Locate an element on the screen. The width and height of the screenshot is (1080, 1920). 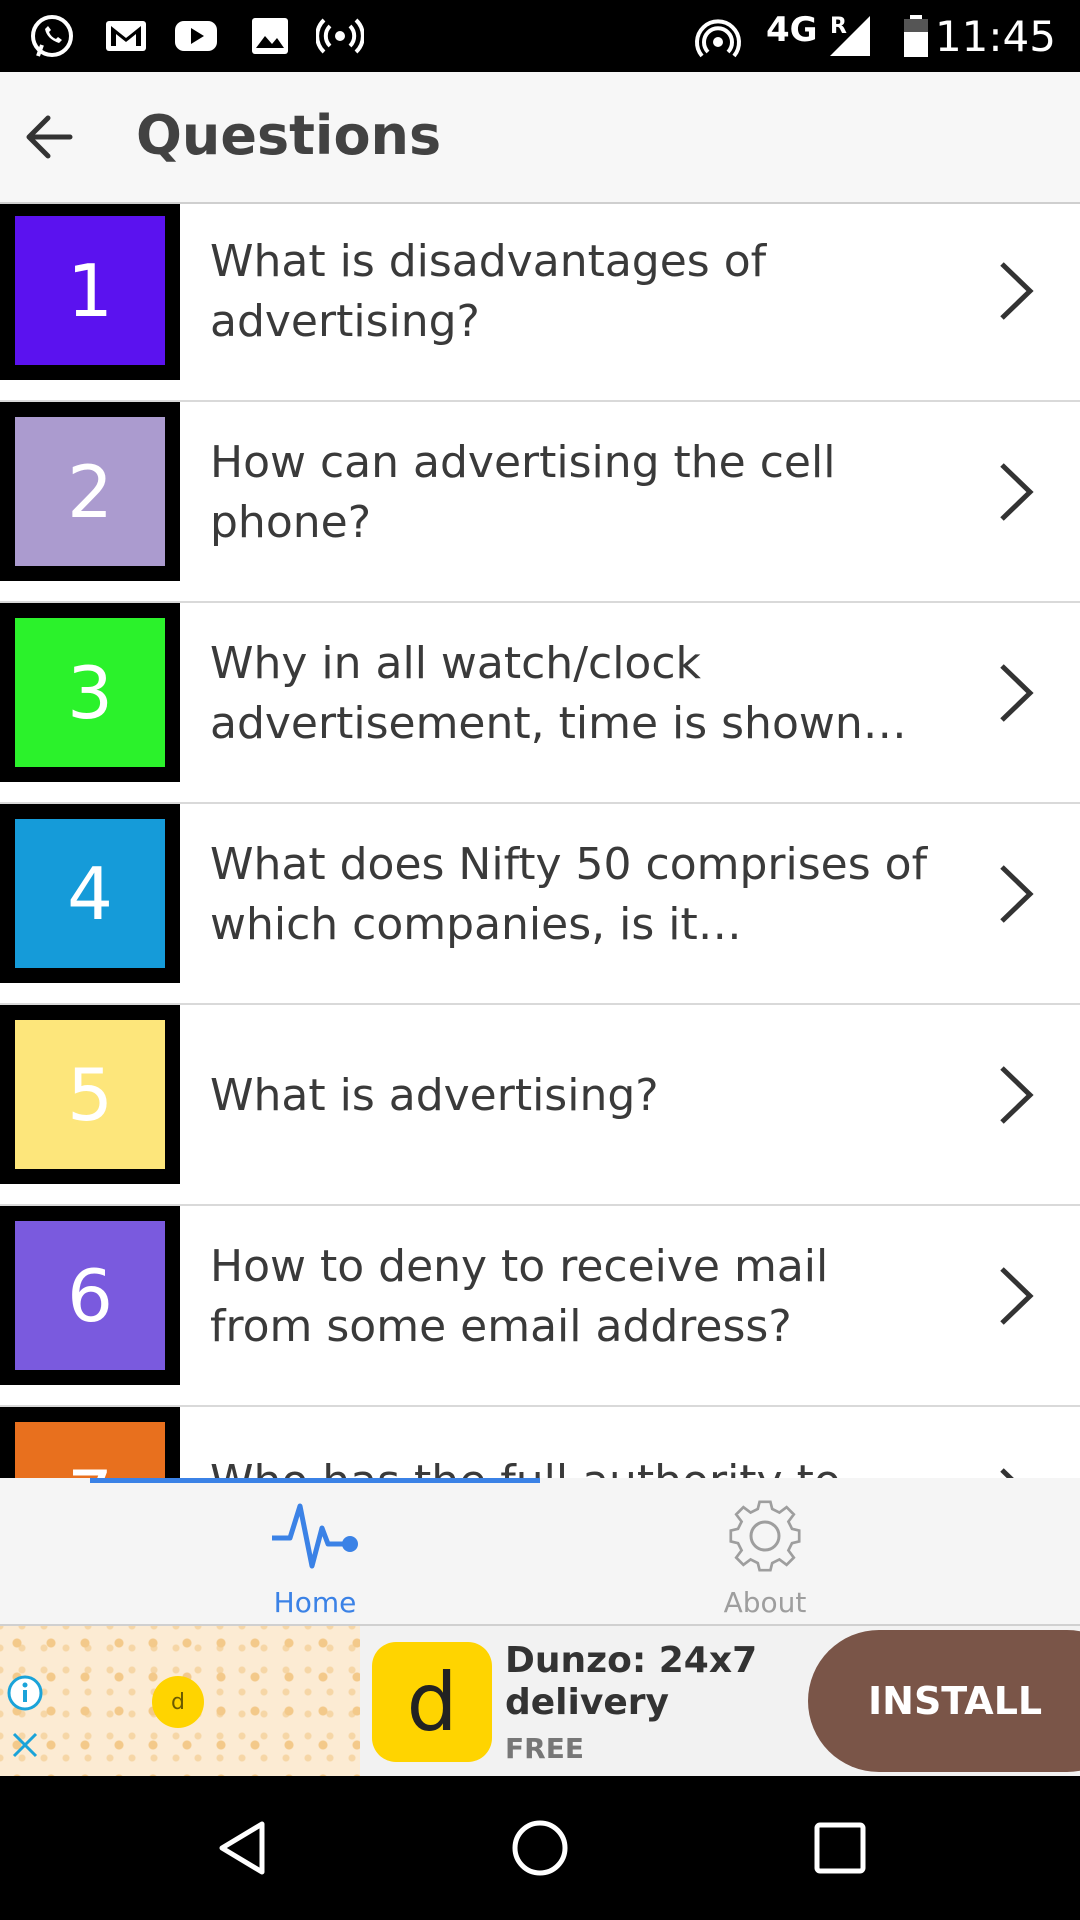
question-number: 3 is located at coordinates (90, 692).